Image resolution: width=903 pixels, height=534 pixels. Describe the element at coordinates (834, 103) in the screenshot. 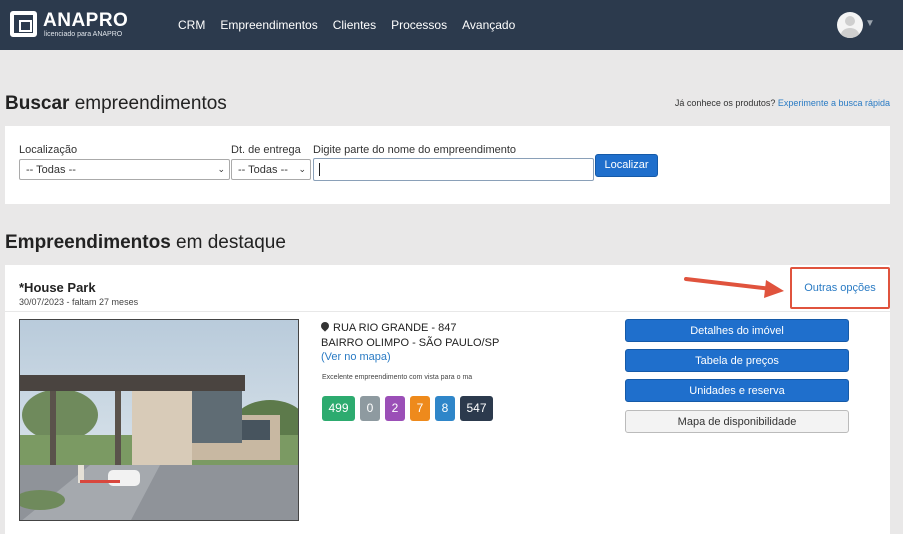

I see `quick-search-link: Experimente a busca rápida` at that location.